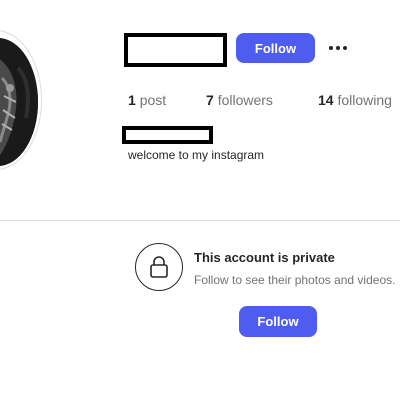 The image size is (400, 400). I want to click on follow-button: Follow, so click(275, 48).